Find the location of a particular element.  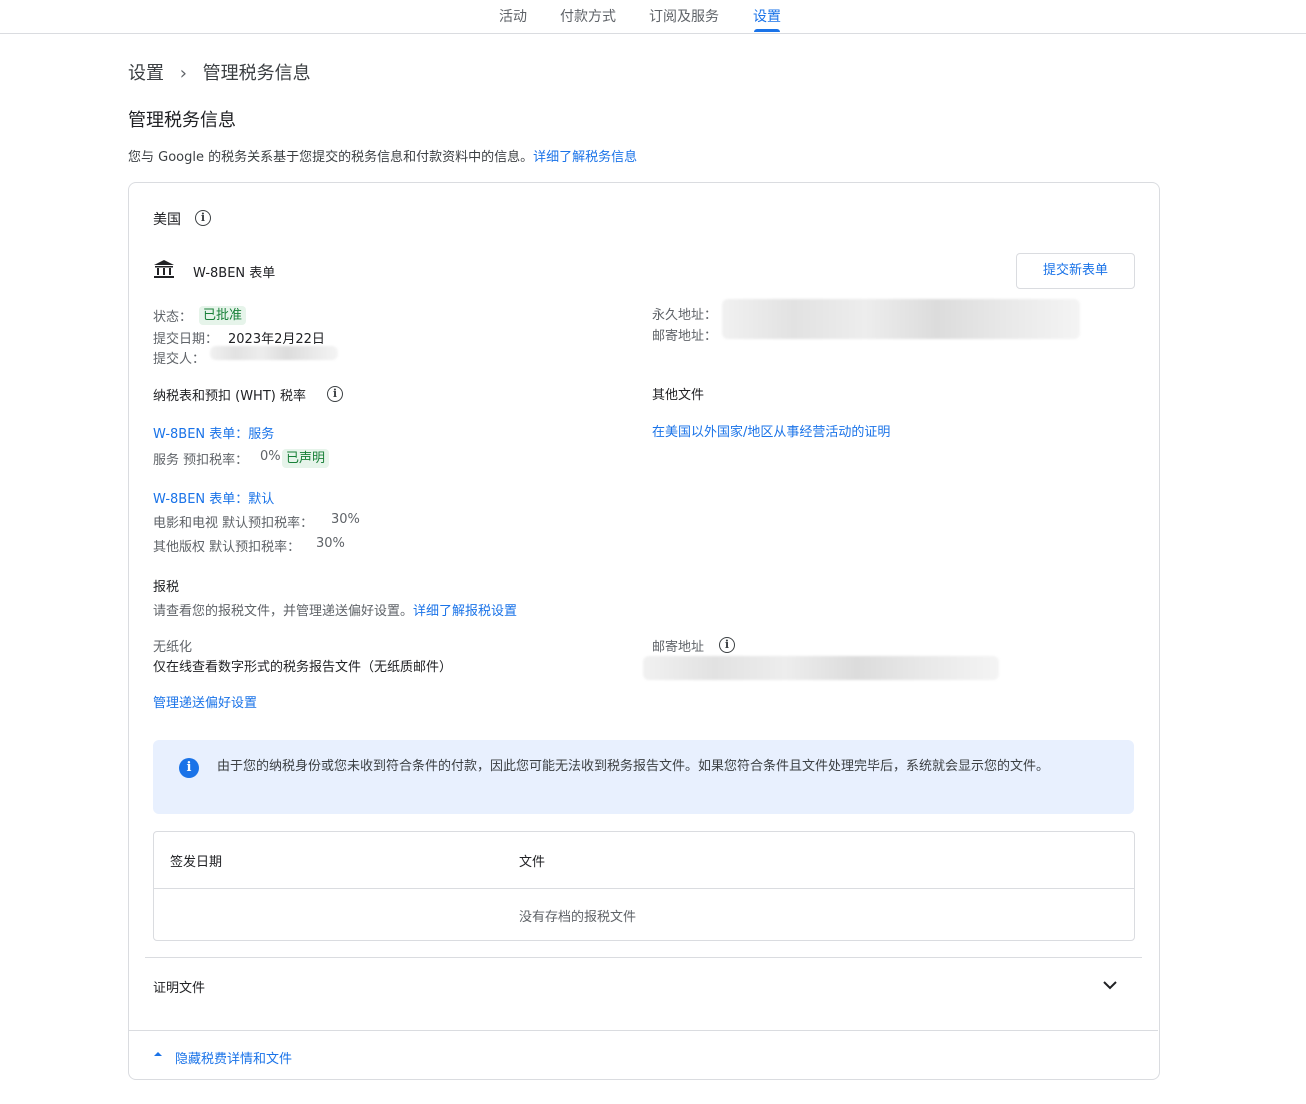

info-filled-icon: i is located at coordinates (189, 768).